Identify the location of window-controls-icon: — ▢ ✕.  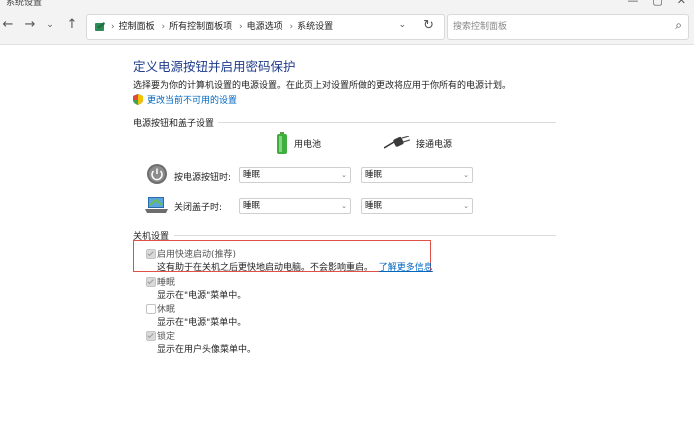
(656, 3).